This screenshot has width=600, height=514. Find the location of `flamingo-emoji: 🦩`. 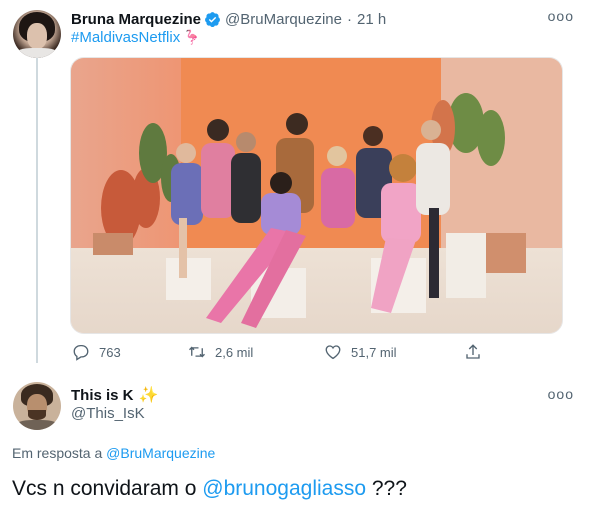

flamingo-emoji: 🦩 is located at coordinates (192, 37).